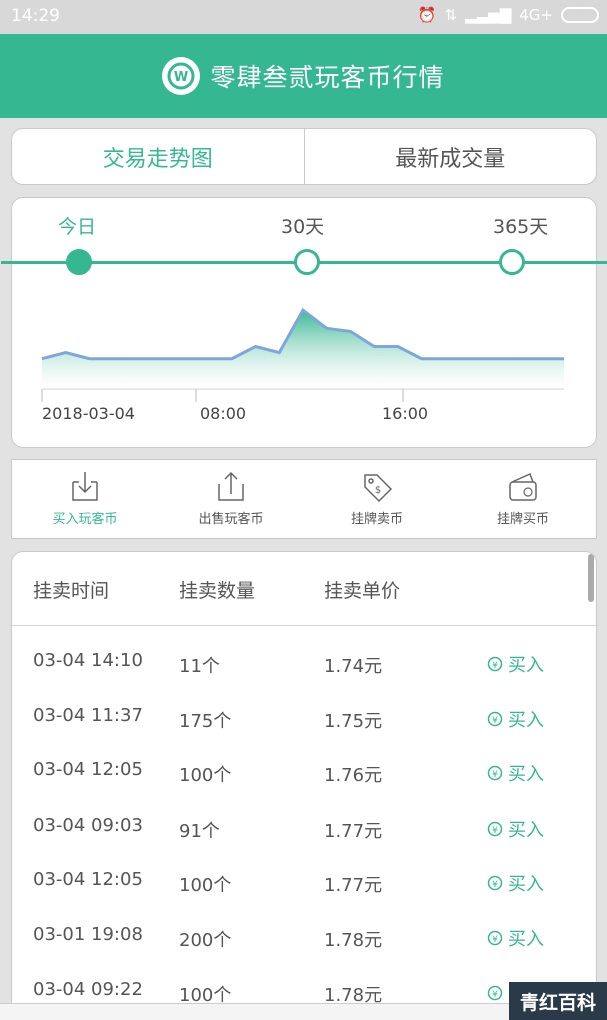  What do you see at coordinates (303, 349) in the screenshot?
I see `trend-area` at bounding box center [303, 349].